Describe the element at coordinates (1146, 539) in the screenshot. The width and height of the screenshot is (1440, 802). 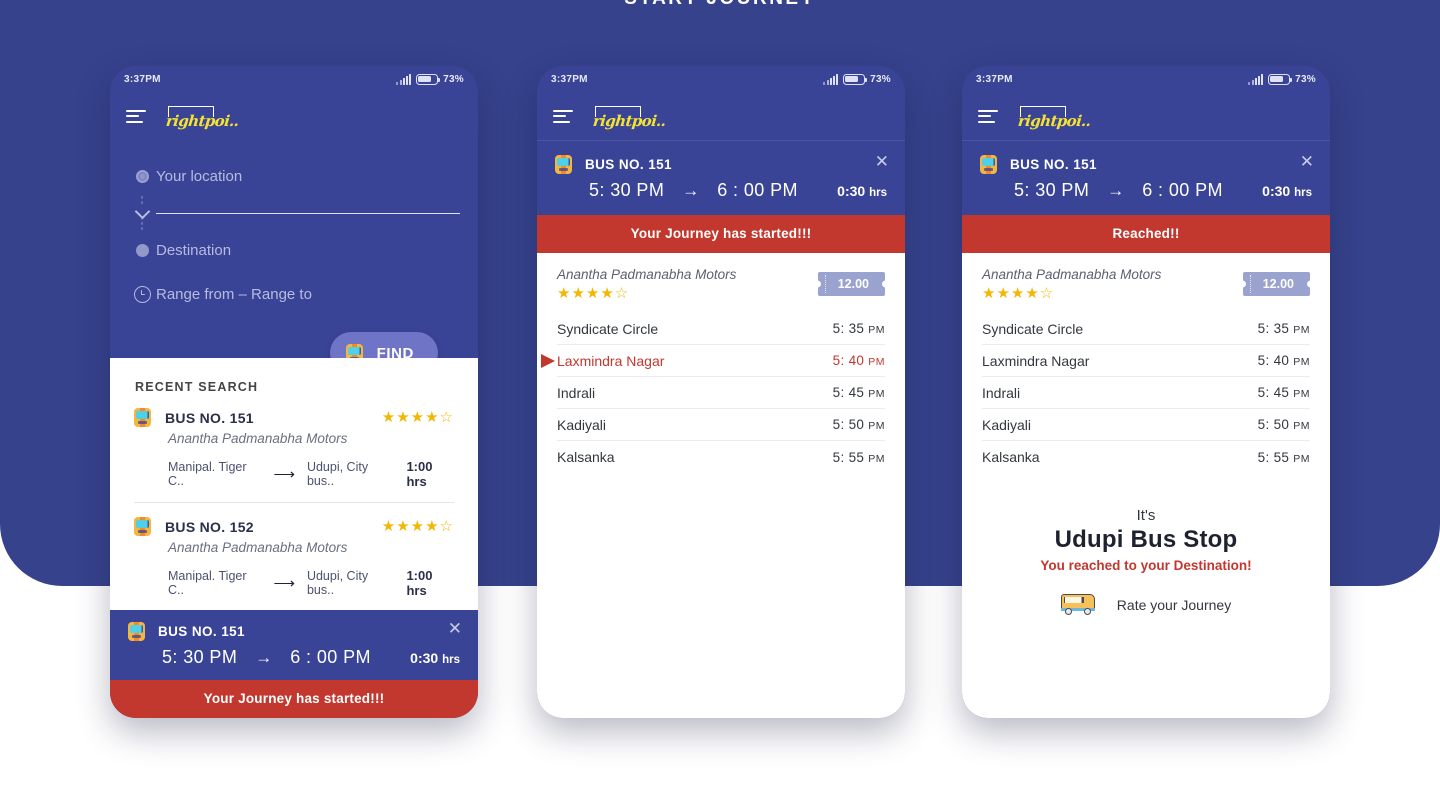
I see `destination-name: Udupi Bus Stop` at that location.